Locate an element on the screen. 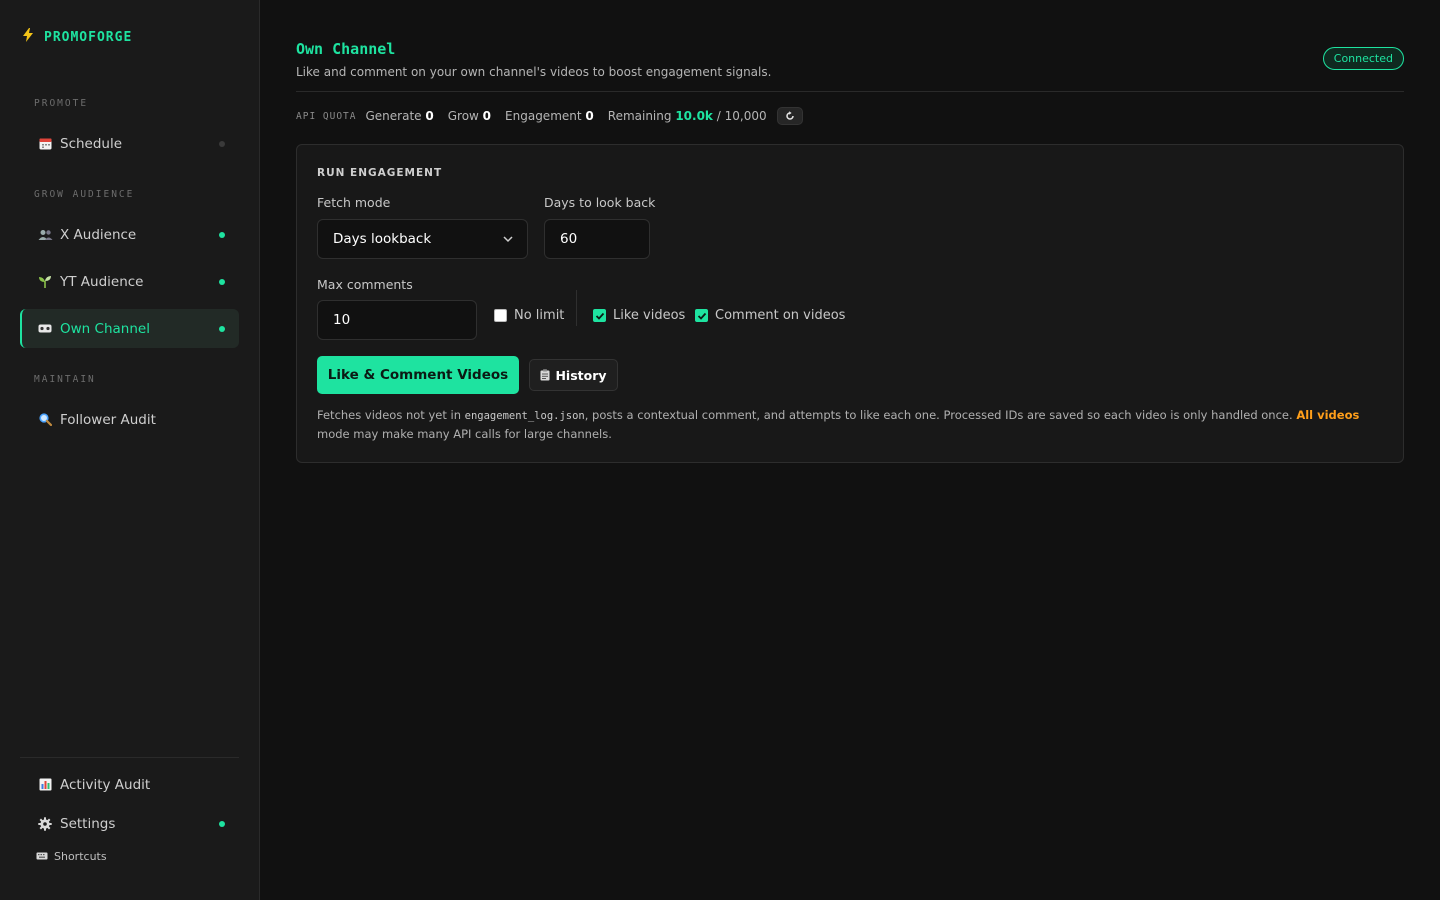 This screenshot has width=1440, height=900. history-label: History is located at coordinates (581, 375).